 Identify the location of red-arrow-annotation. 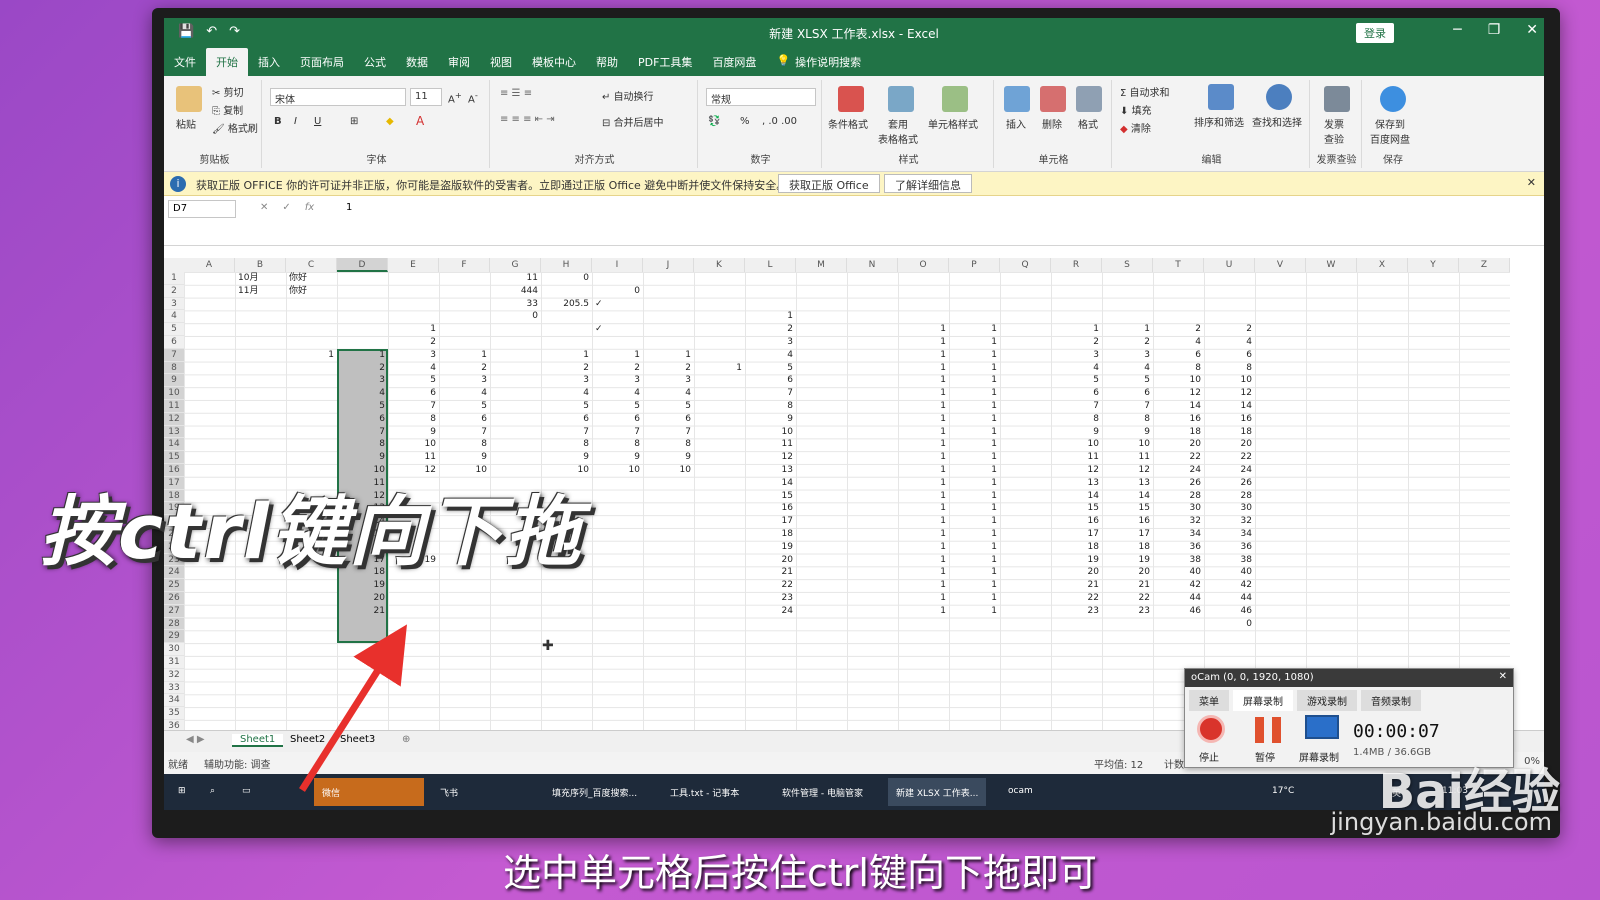
(353, 708).